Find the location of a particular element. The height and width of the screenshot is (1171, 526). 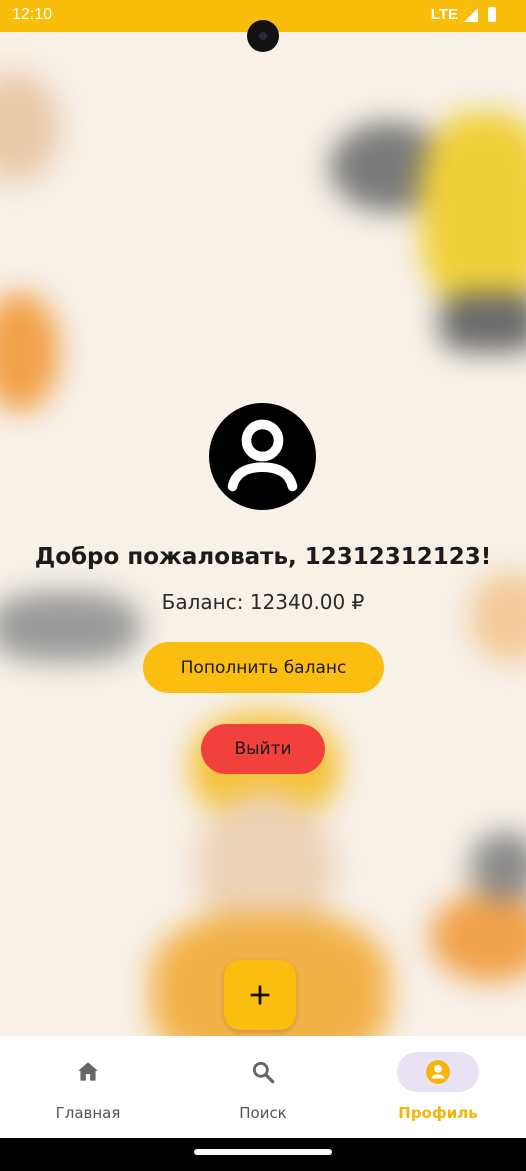

search-icon is located at coordinates (263, 1072).